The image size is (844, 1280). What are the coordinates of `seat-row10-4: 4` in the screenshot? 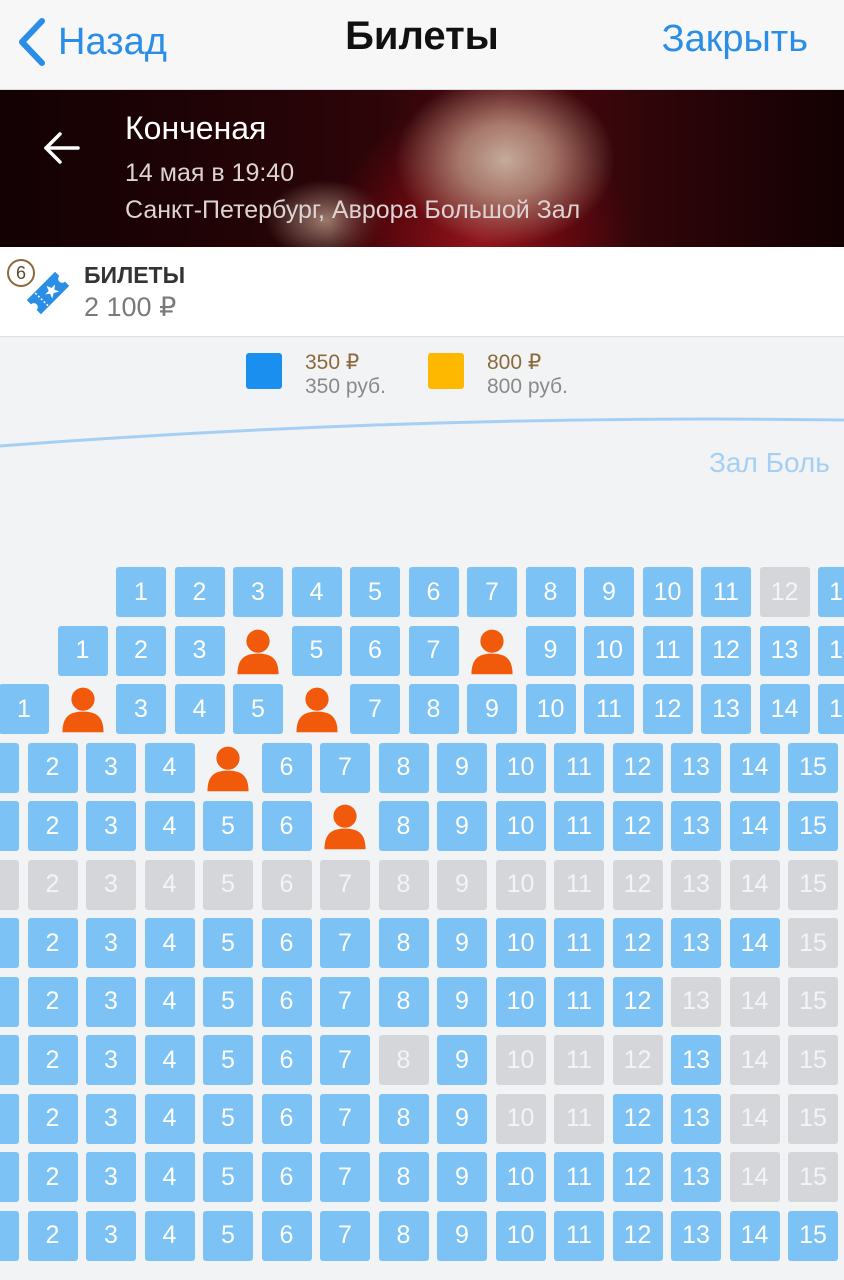 It's located at (169, 1118).